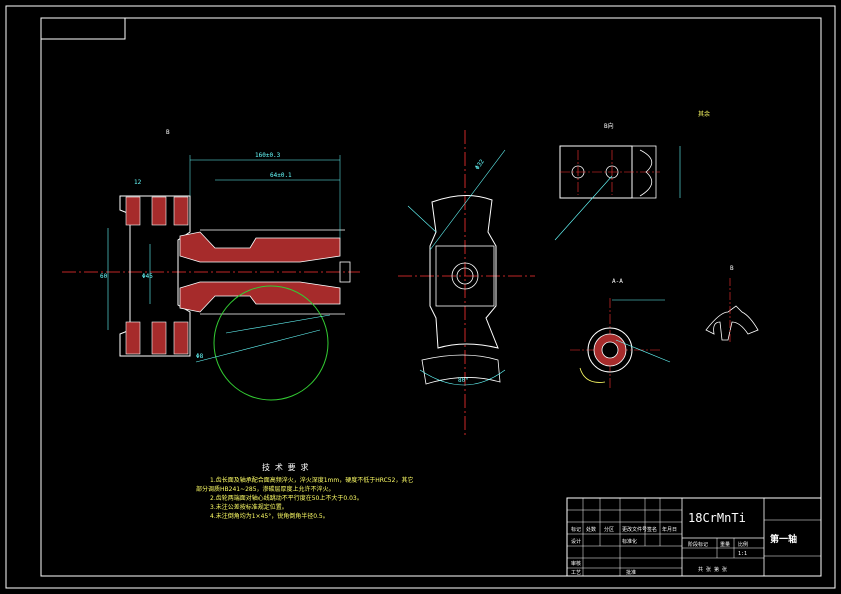  Describe the element at coordinates (265, 489) in the screenshot. I see `tech-req-line-2: 部分调质HB241~285，渗碳层厚度上允许不淬火。` at that location.